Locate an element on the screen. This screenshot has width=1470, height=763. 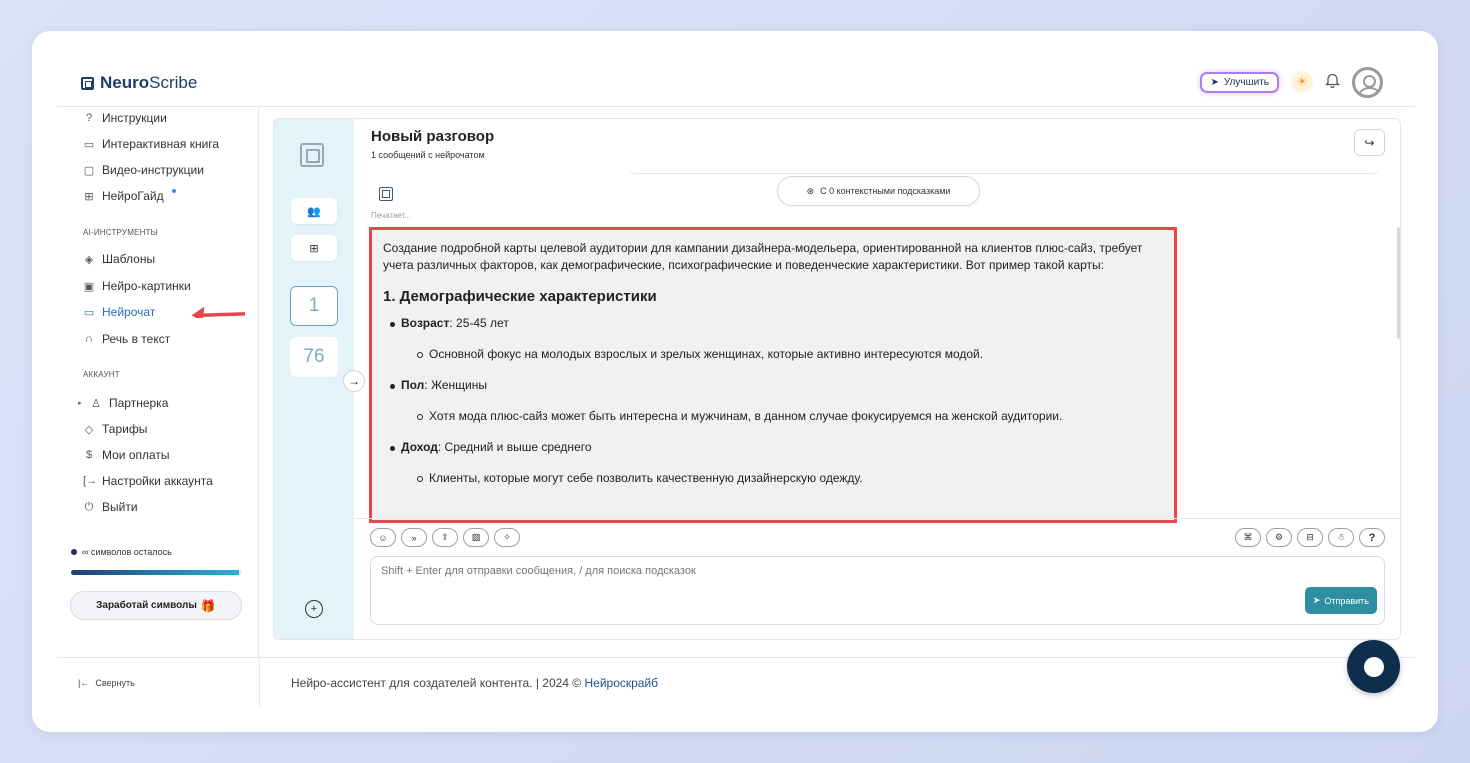
upgrade-button: ➤ Улучшить is located at coordinates (1239, 82).